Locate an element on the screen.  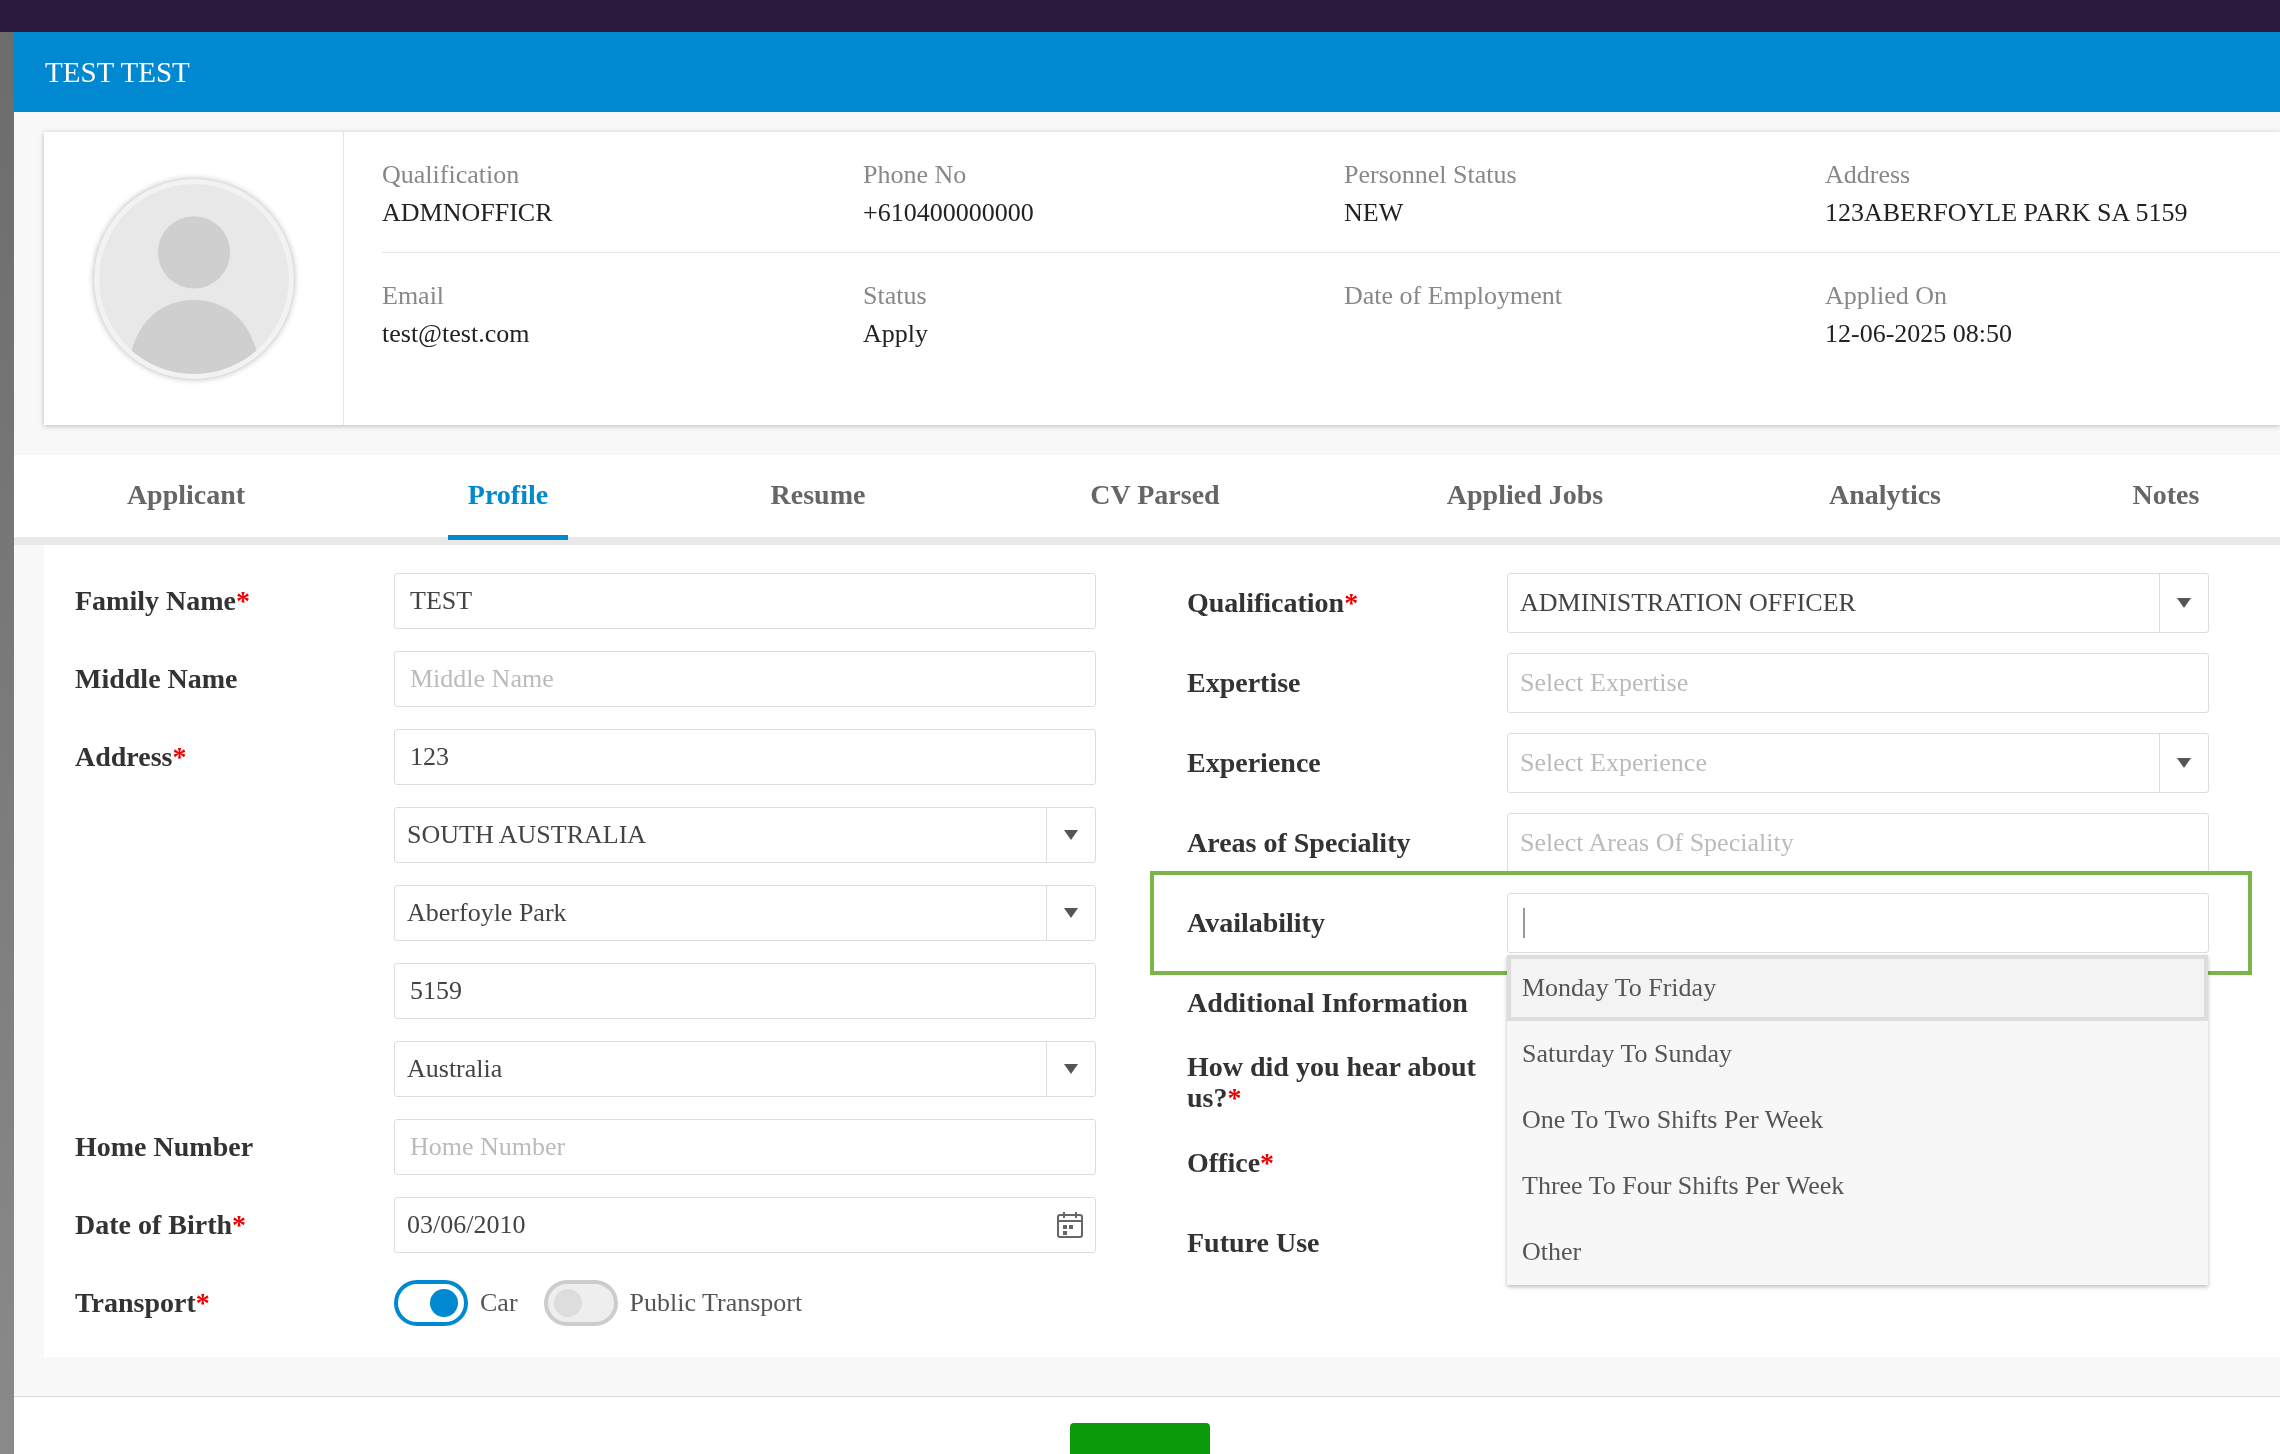
dropdown-field: SOUTH AUSTRALIA is located at coordinates (745, 835).